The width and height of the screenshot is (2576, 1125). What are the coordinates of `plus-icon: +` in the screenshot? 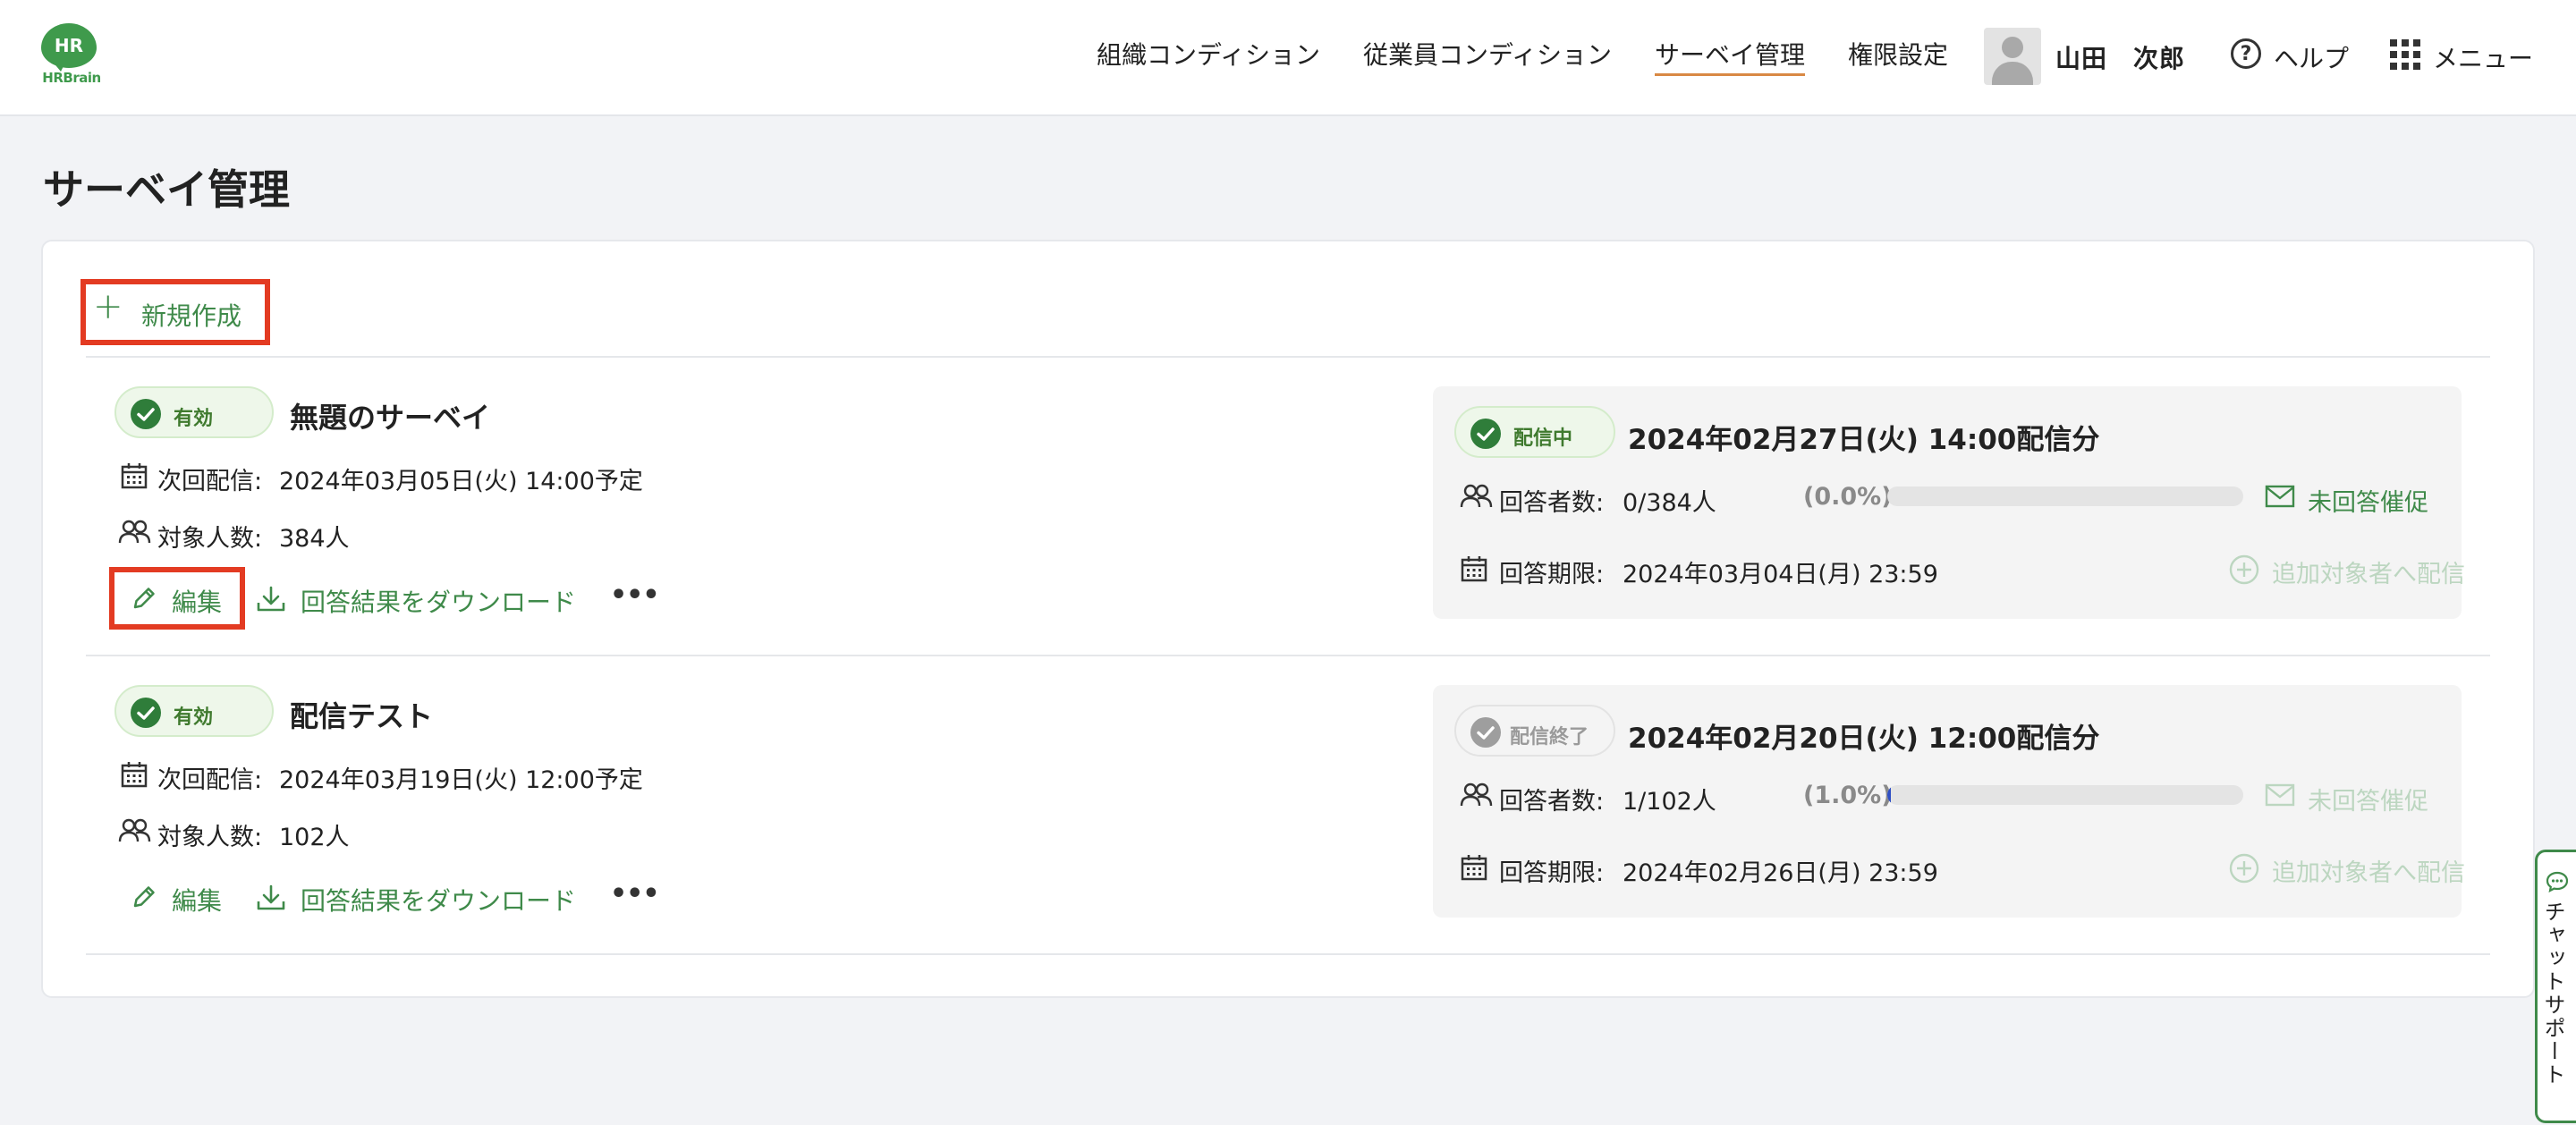 It's located at (108, 306).